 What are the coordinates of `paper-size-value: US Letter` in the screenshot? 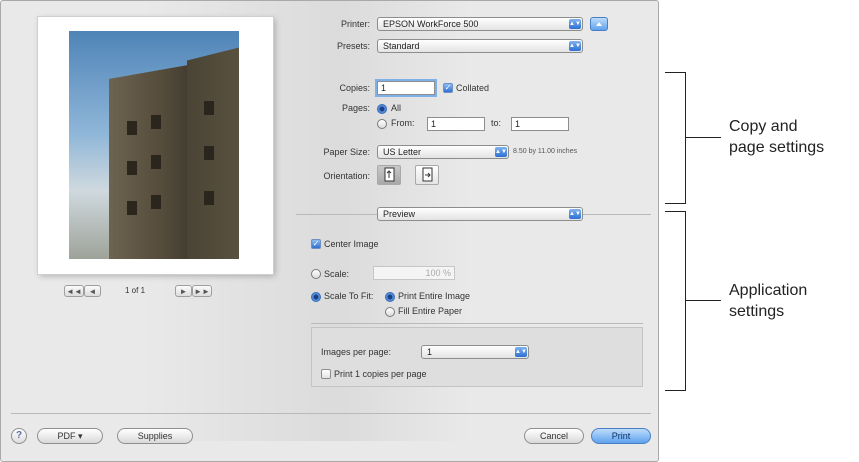 It's located at (402, 152).